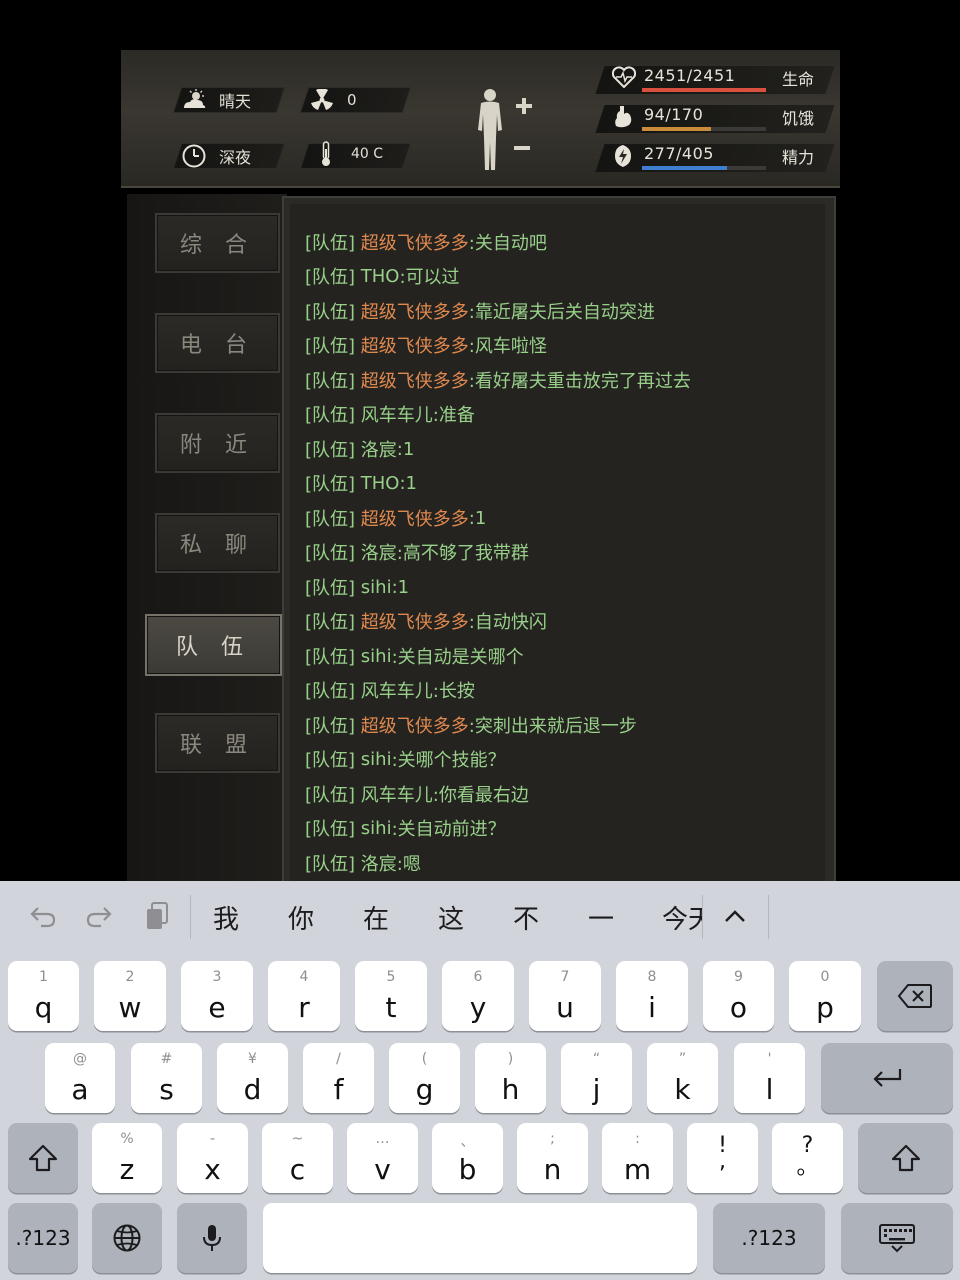  I want to click on chevron-up-icon, so click(735, 916).